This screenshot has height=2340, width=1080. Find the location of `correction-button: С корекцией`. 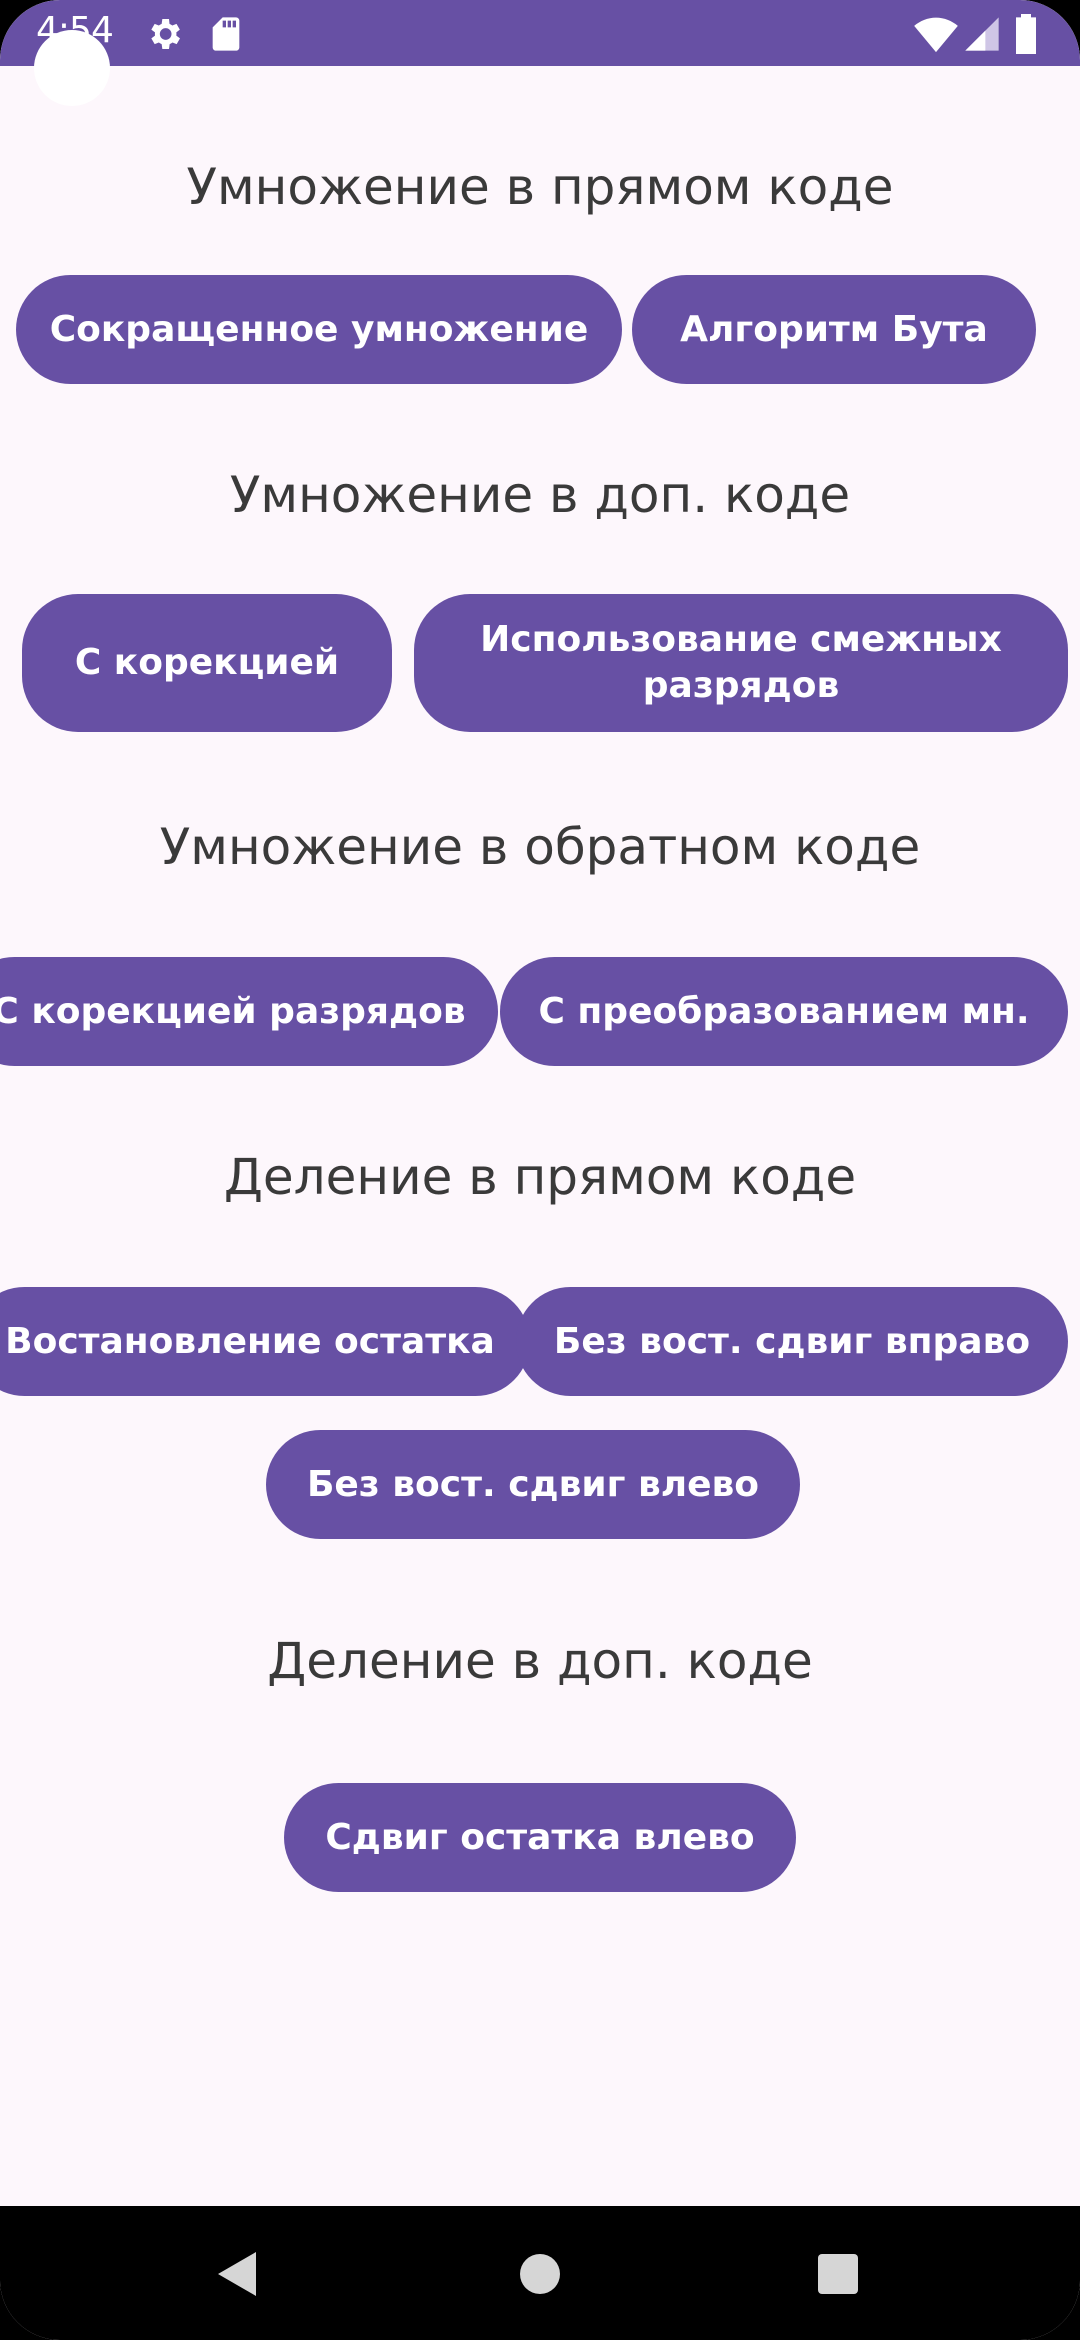

correction-button: С корекцией is located at coordinates (207, 663).